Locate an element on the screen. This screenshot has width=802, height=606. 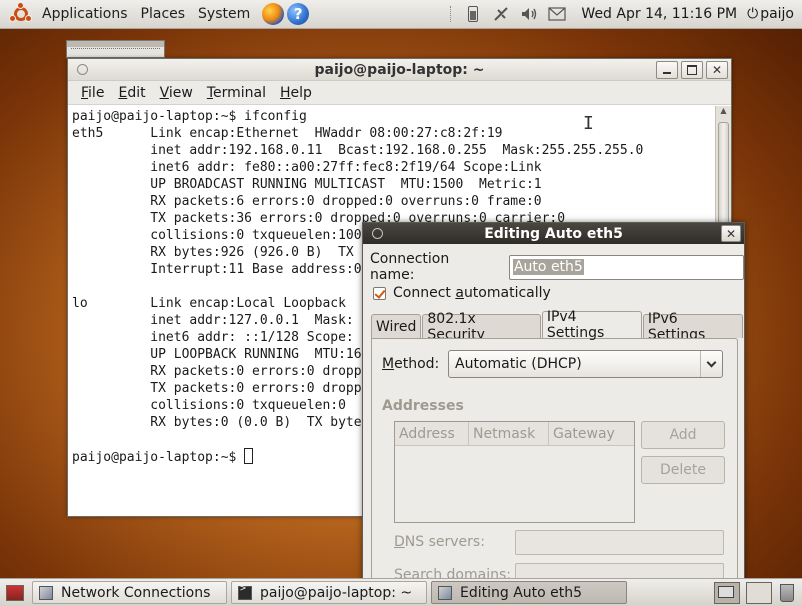
tab-8021x-security: 802.1x Security is located at coordinates (481, 327).